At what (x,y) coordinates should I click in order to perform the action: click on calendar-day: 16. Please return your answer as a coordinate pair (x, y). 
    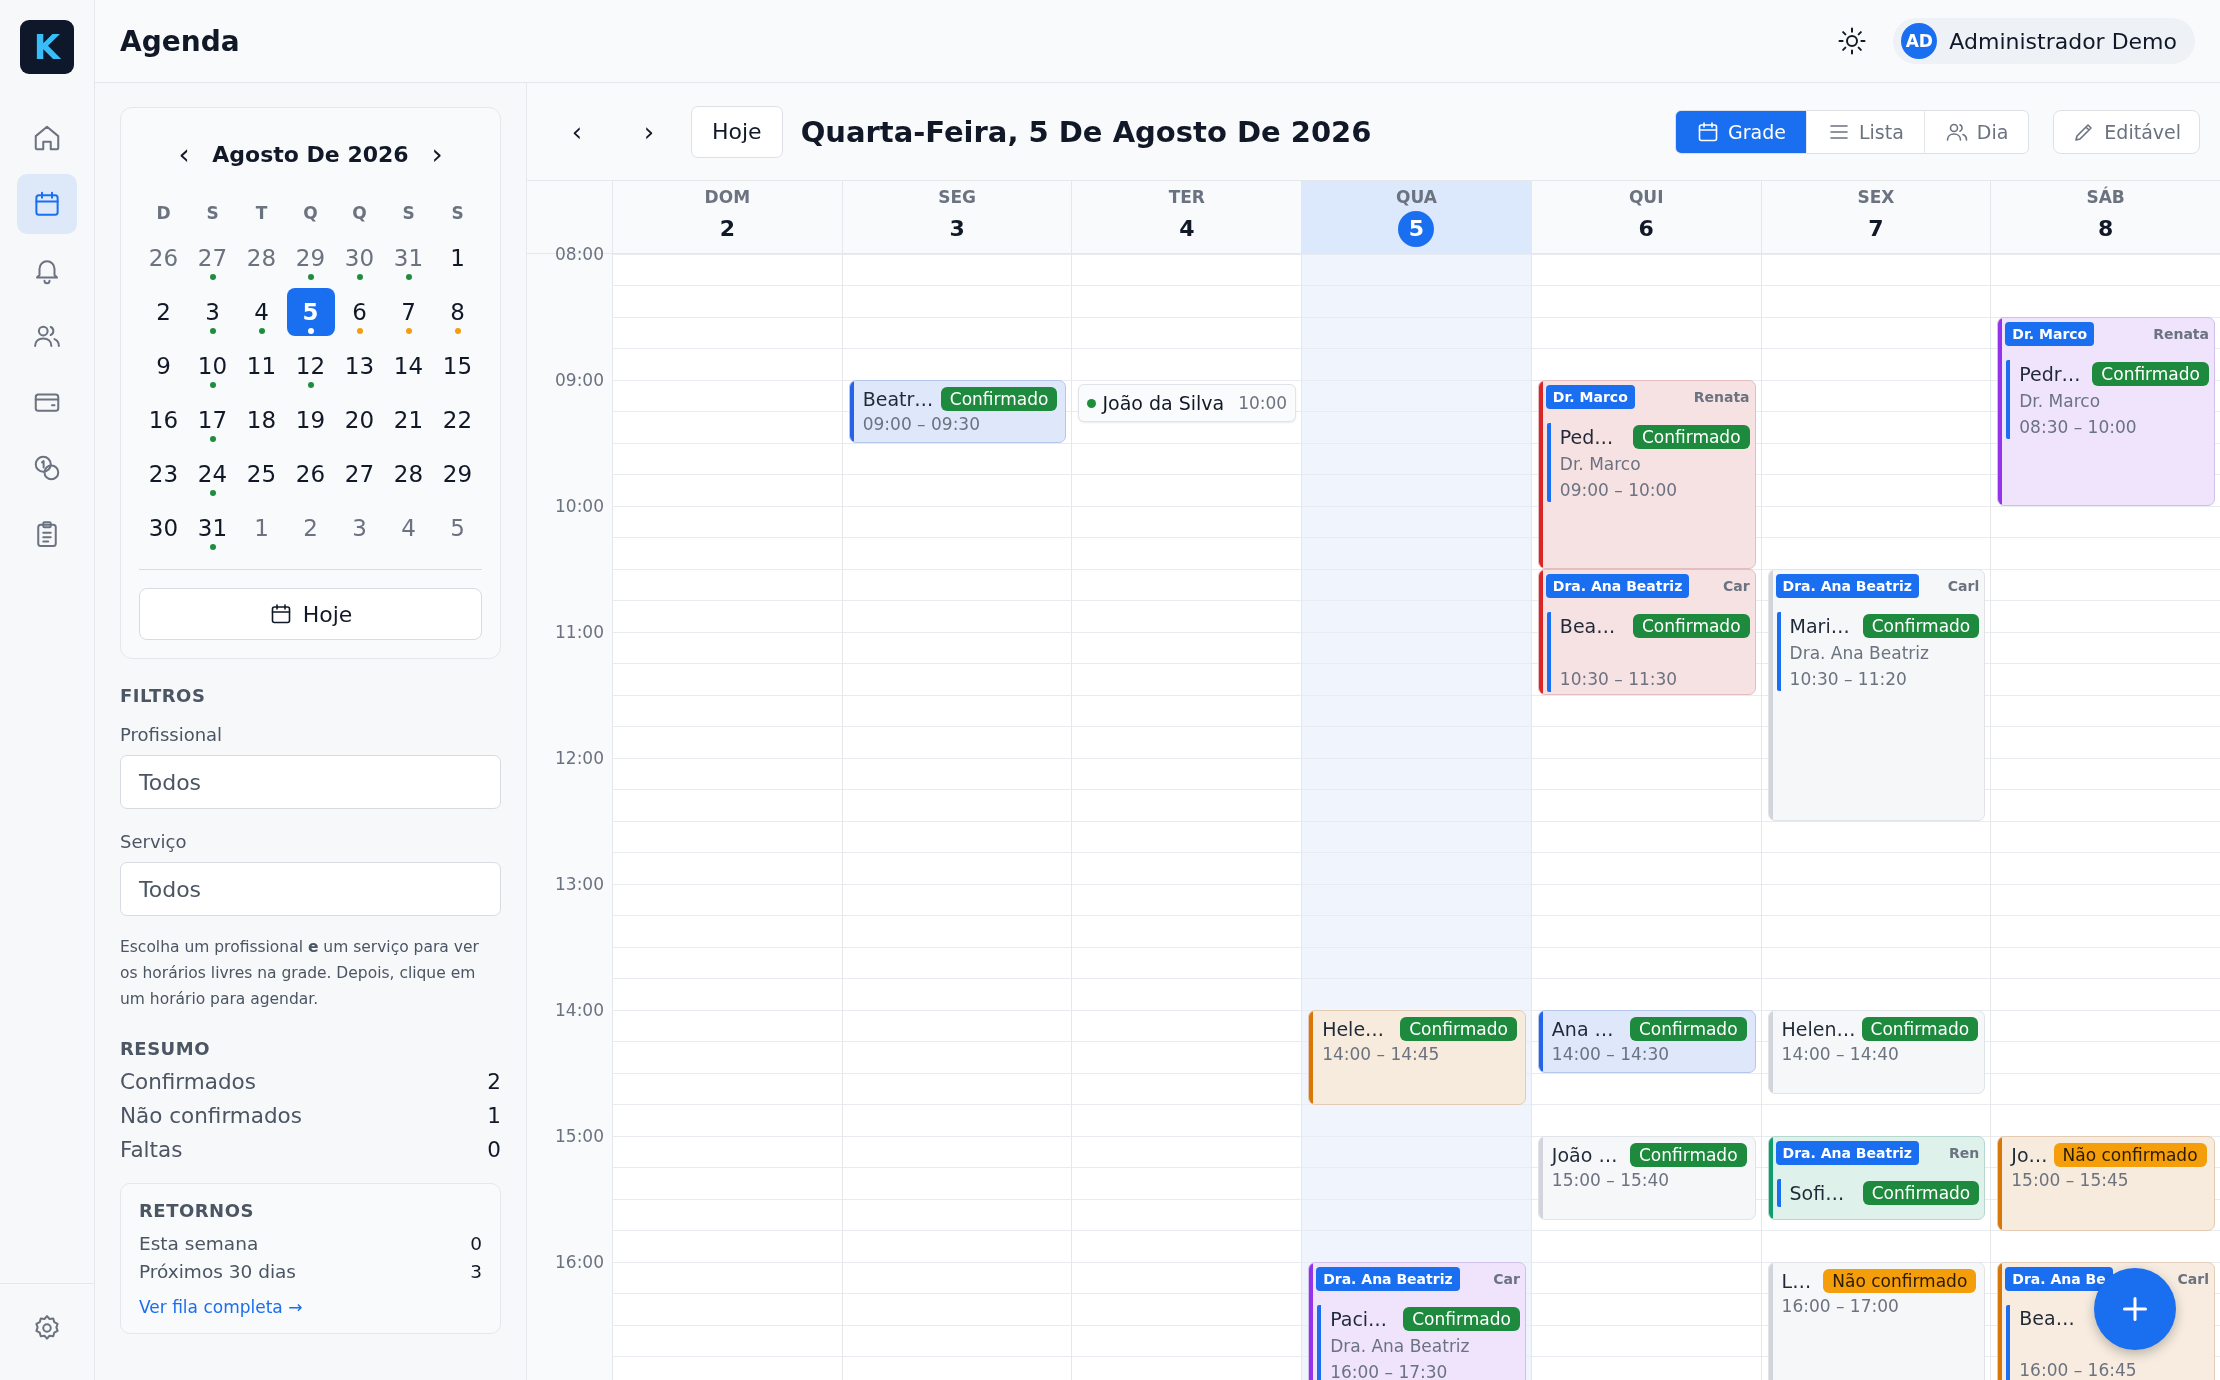
    Looking at the image, I should click on (163, 420).